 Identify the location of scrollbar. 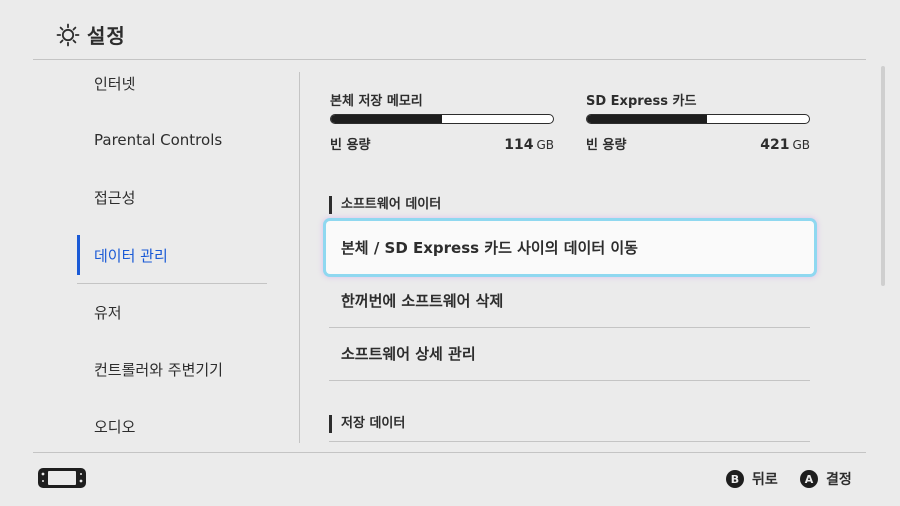
(883, 176).